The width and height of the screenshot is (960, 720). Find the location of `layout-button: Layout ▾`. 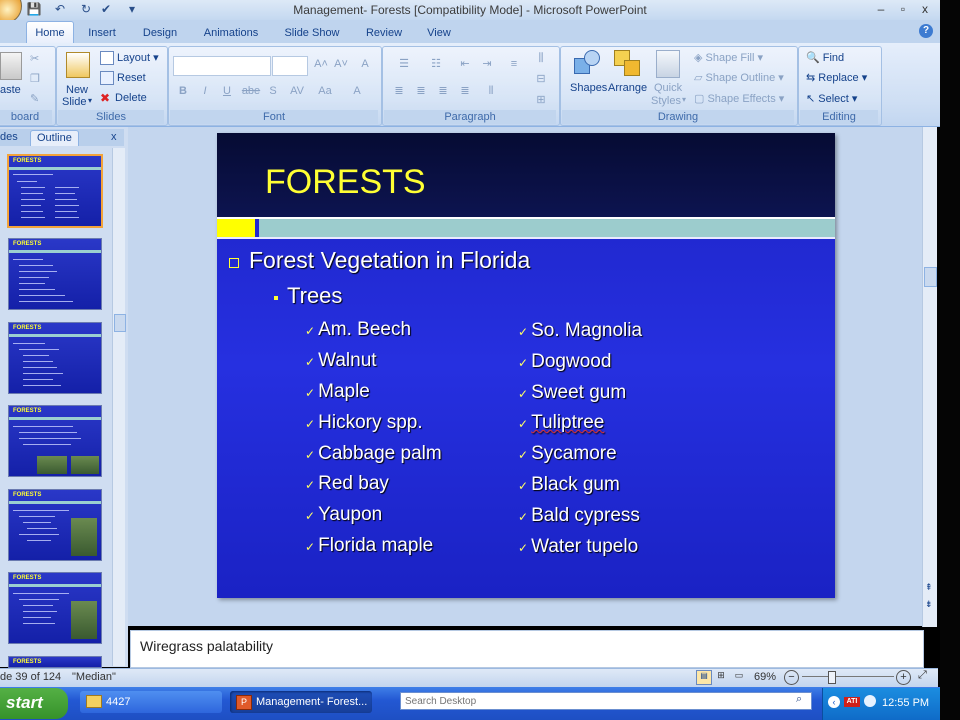

layout-button: Layout ▾ is located at coordinates (129, 58).